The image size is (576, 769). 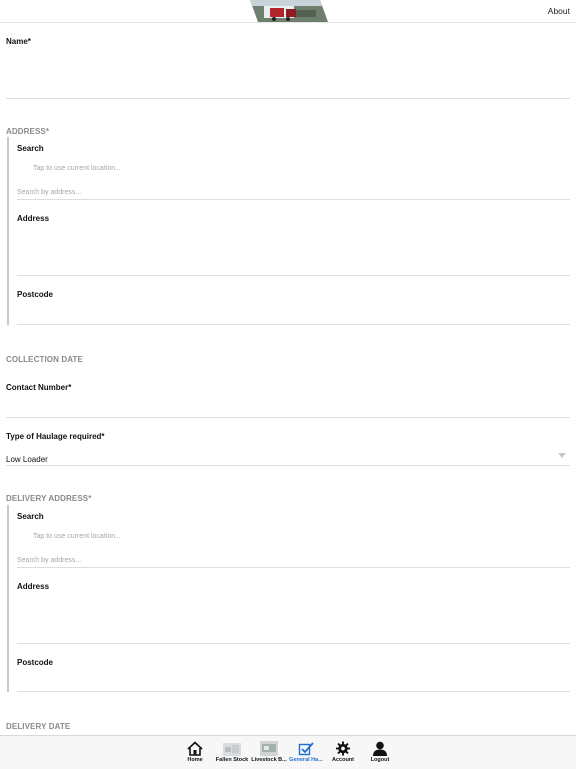 What do you see at coordinates (293, 275) in the screenshot?
I see `address-input` at bounding box center [293, 275].